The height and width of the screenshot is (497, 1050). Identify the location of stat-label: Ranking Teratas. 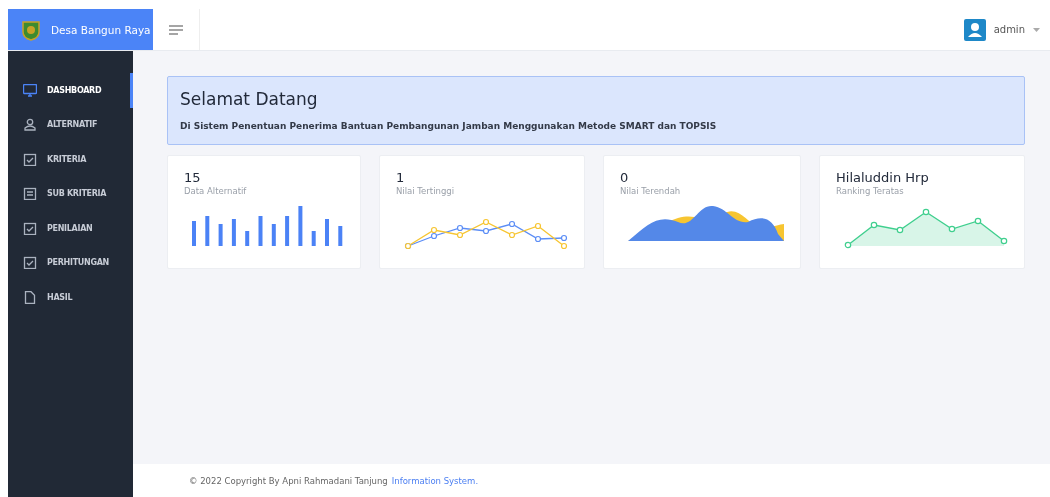
(870, 191).